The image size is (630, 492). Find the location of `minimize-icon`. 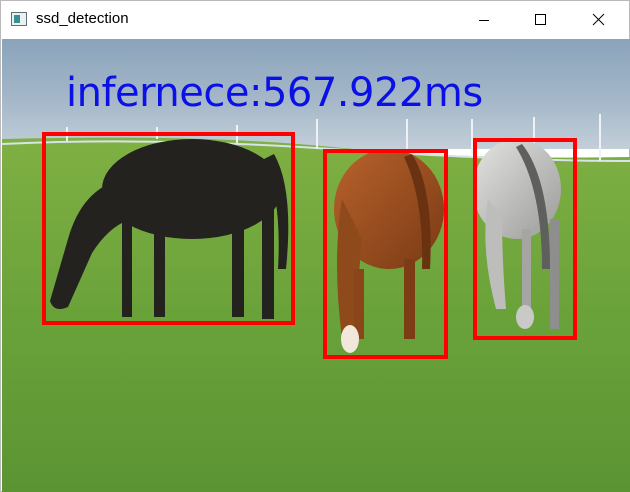

minimize-icon is located at coordinates (484, 20).